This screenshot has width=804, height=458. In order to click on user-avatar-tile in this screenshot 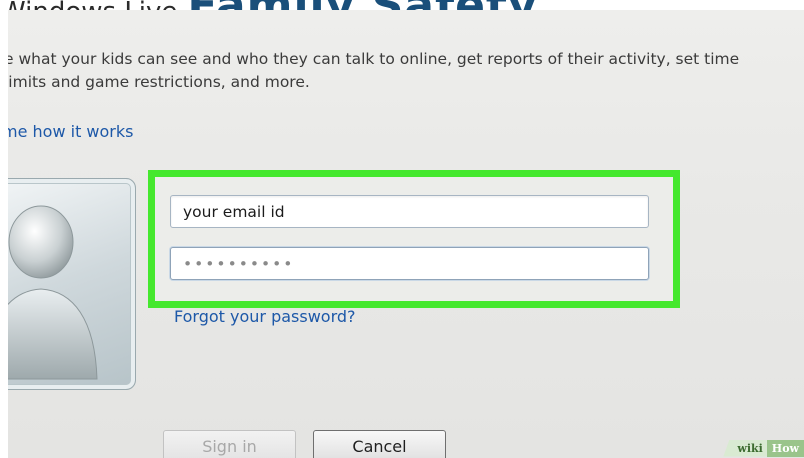, I will do `click(72, 284)`.